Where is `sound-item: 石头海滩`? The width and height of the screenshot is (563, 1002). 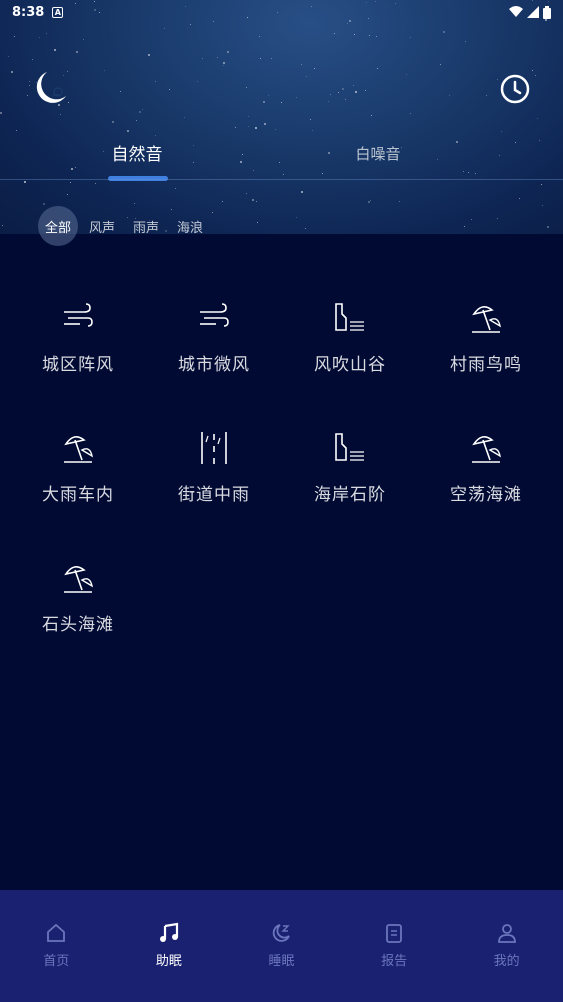 sound-item: 石头海滩 is located at coordinates (78, 610).